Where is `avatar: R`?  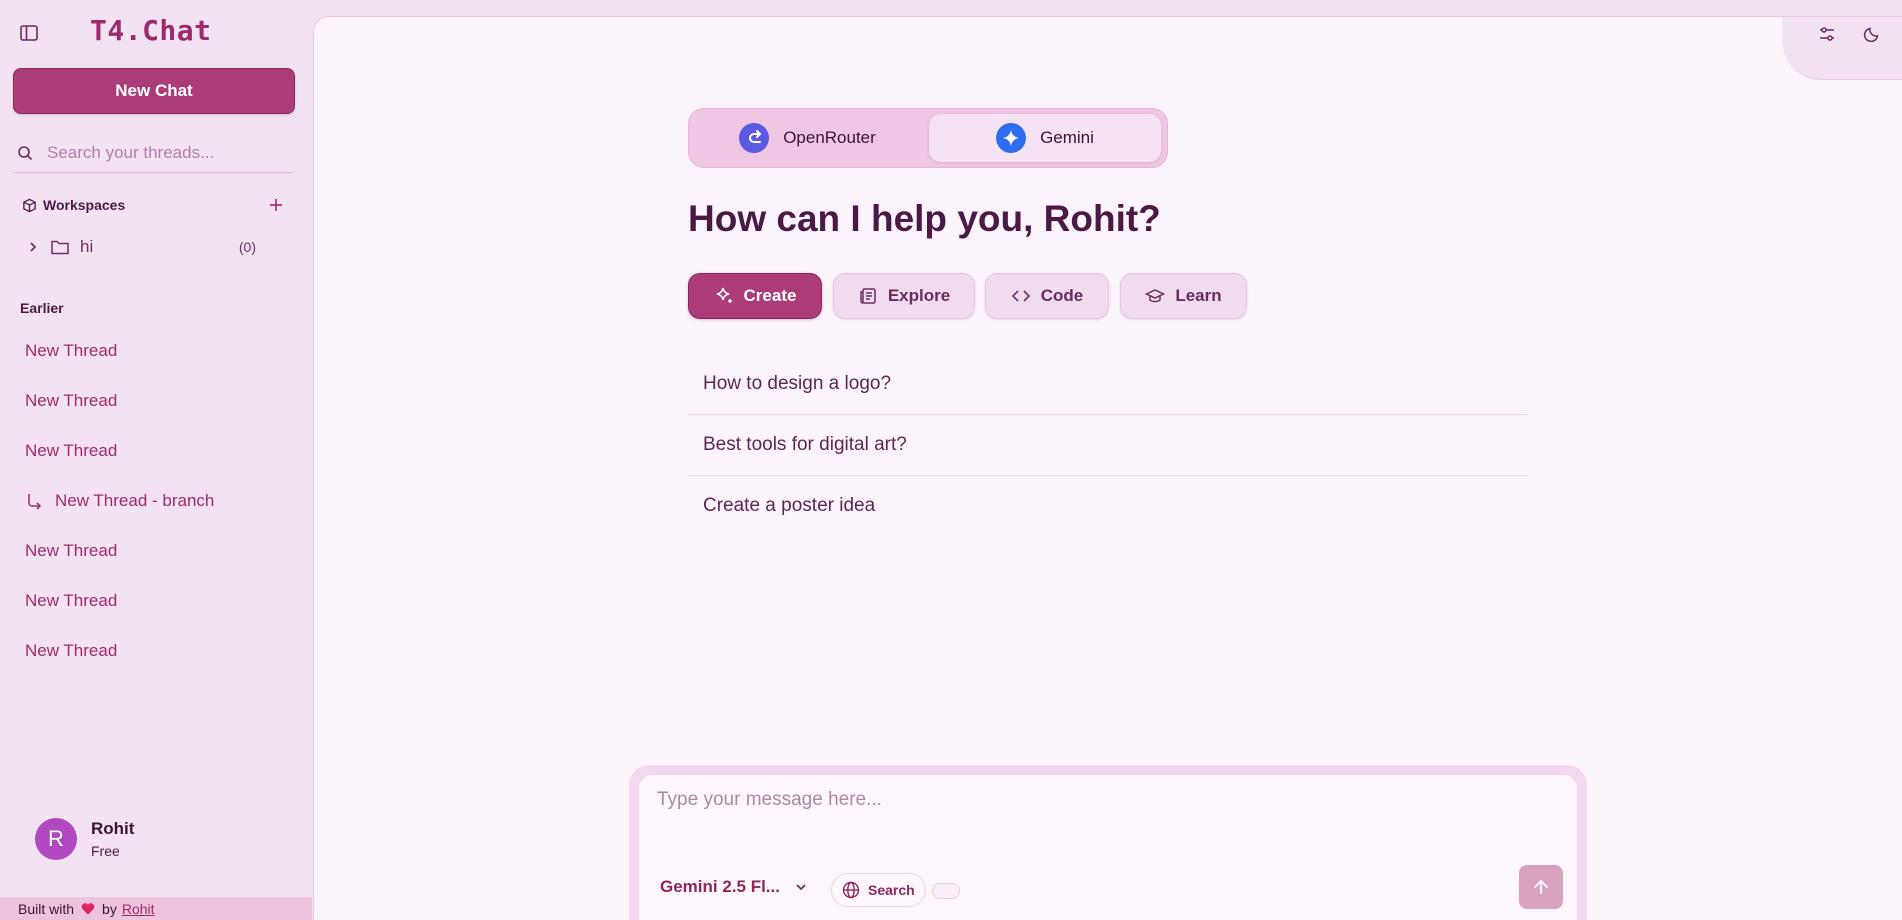
avatar: R is located at coordinates (56, 839).